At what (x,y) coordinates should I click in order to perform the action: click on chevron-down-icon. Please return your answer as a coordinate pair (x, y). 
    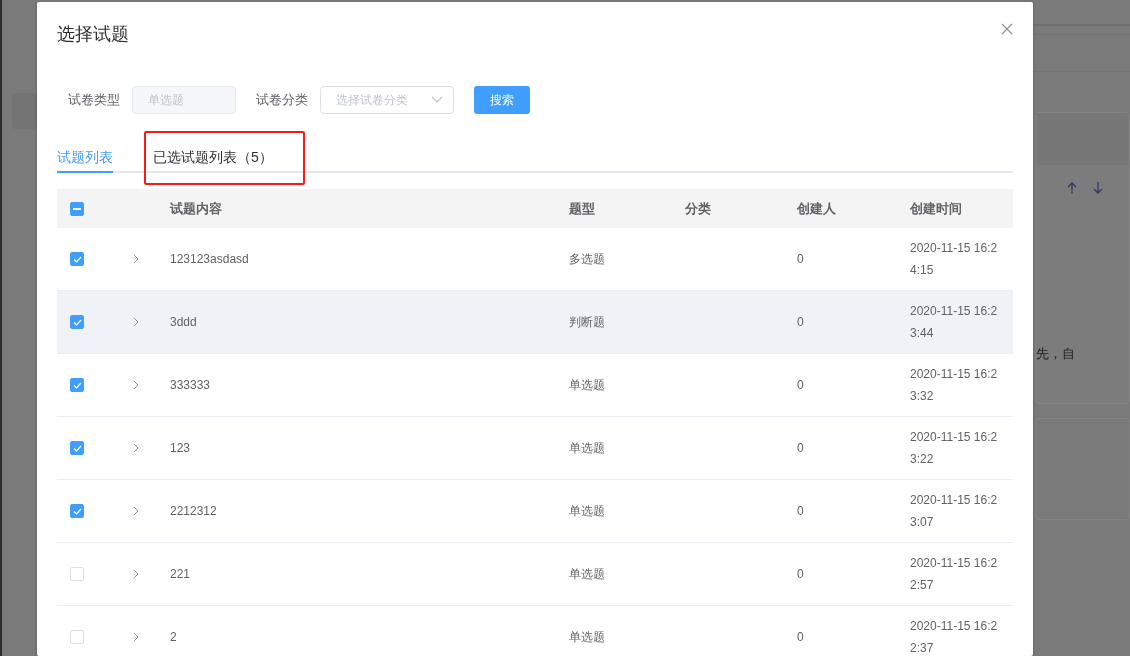
    Looking at the image, I should click on (437, 100).